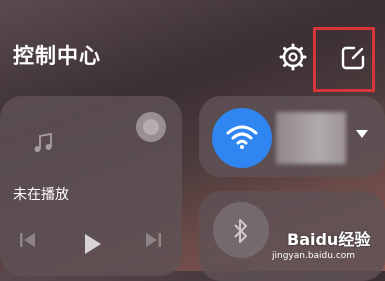 The width and height of the screenshot is (385, 281). I want to click on wifi-network-name-redacted, so click(311, 138).